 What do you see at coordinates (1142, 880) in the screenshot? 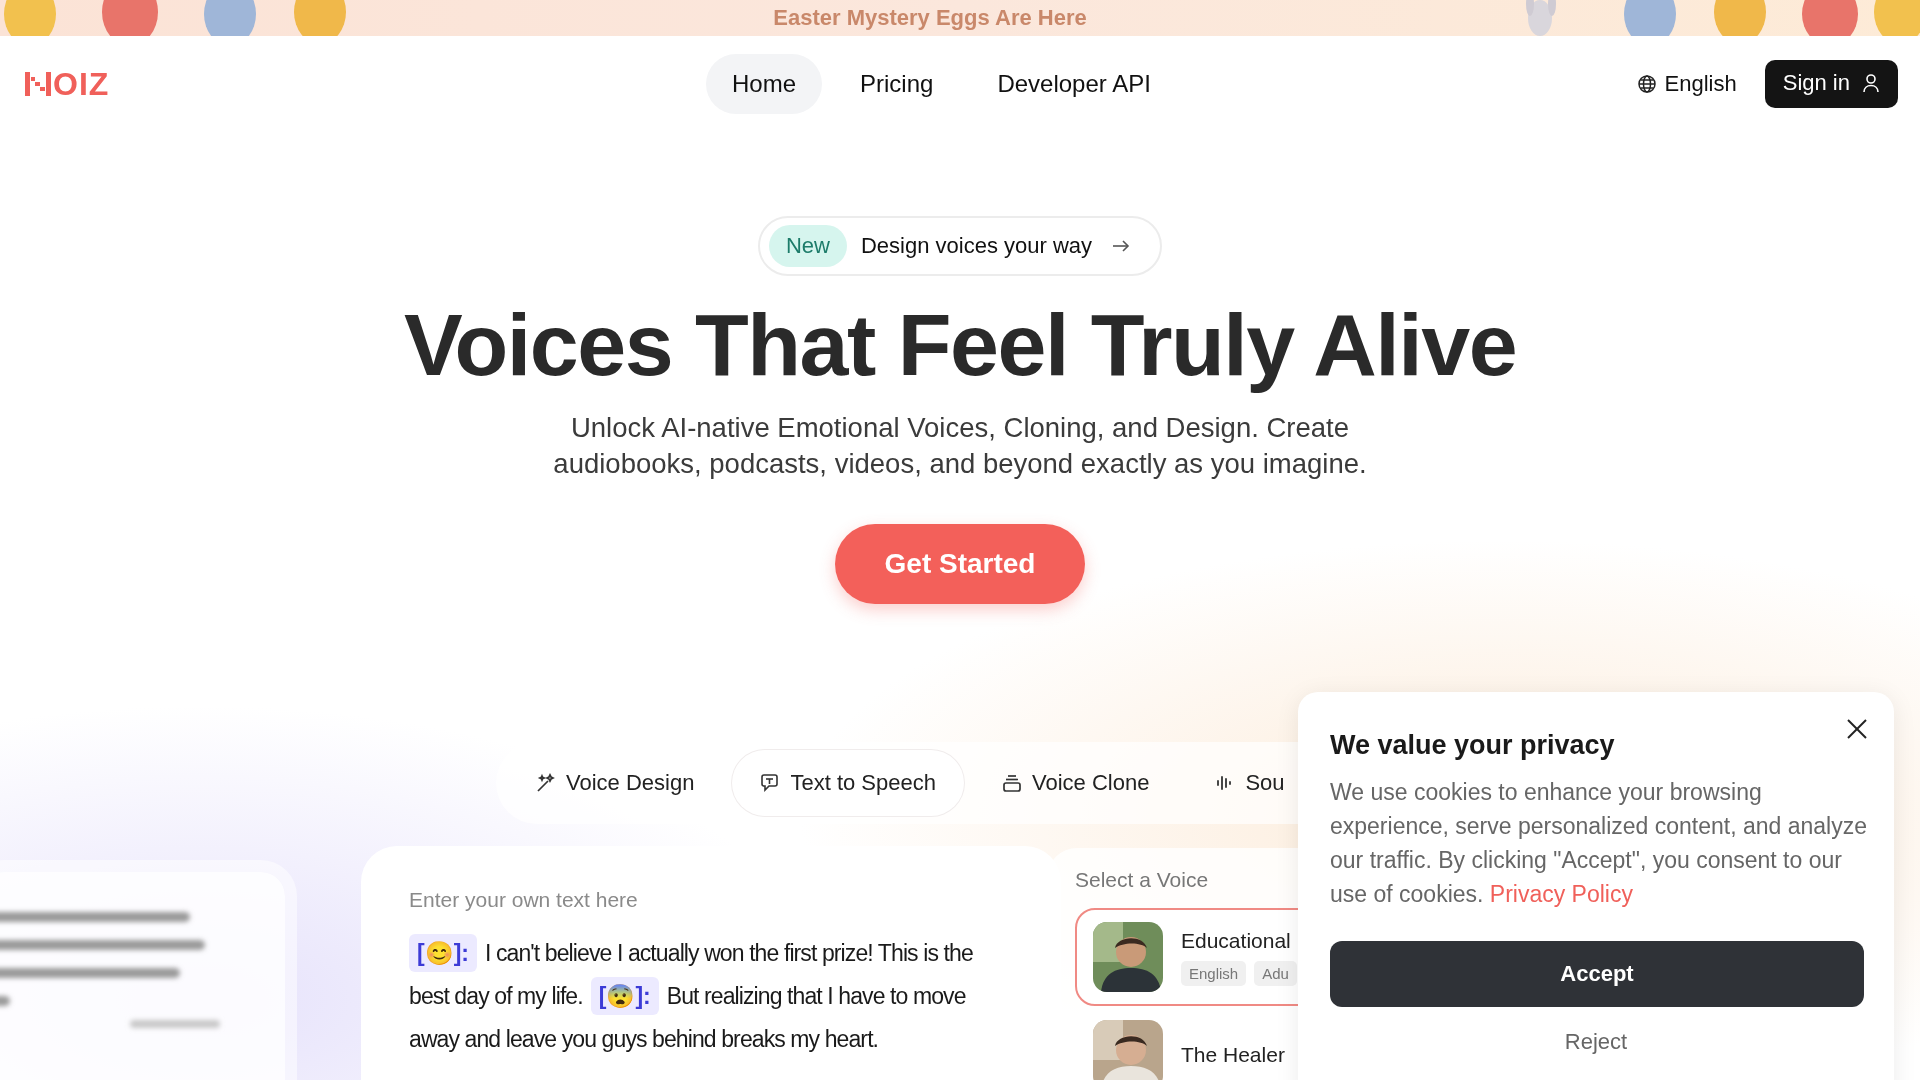
I see `voice-panel-label: Select a Voice` at bounding box center [1142, 880].